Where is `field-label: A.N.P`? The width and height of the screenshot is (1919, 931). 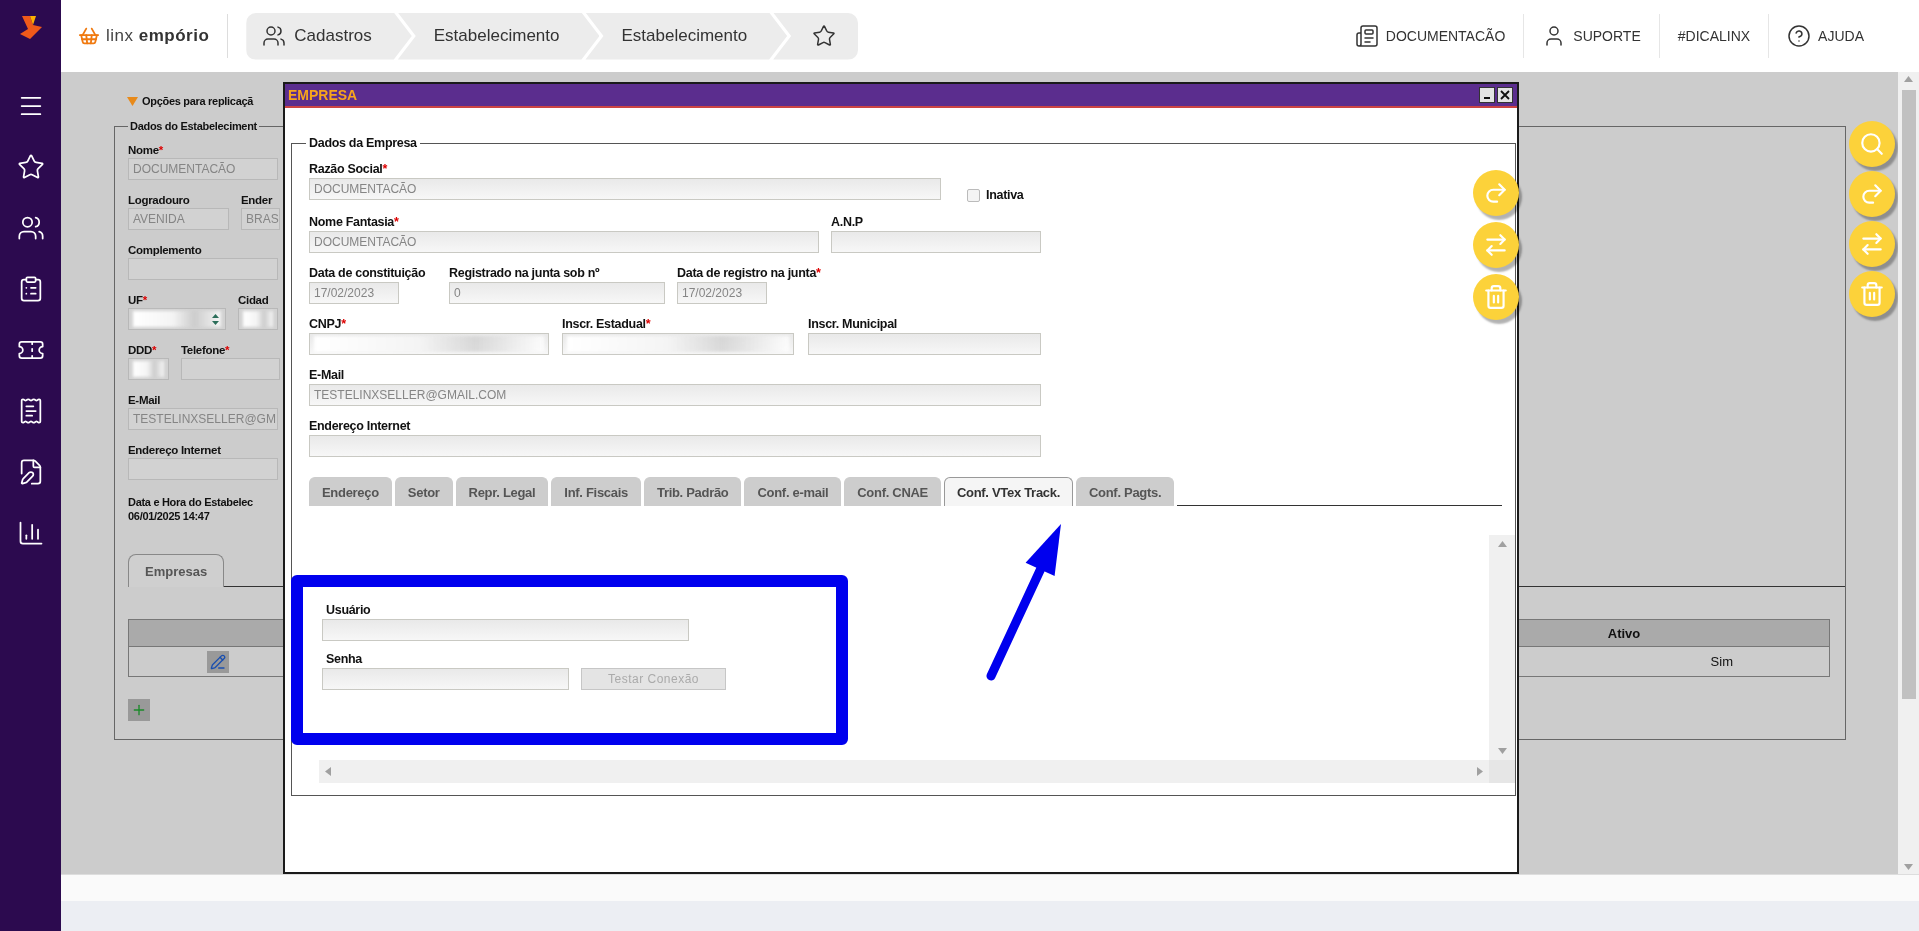
field-label: A.N.P is located at coordinates (847, 222).